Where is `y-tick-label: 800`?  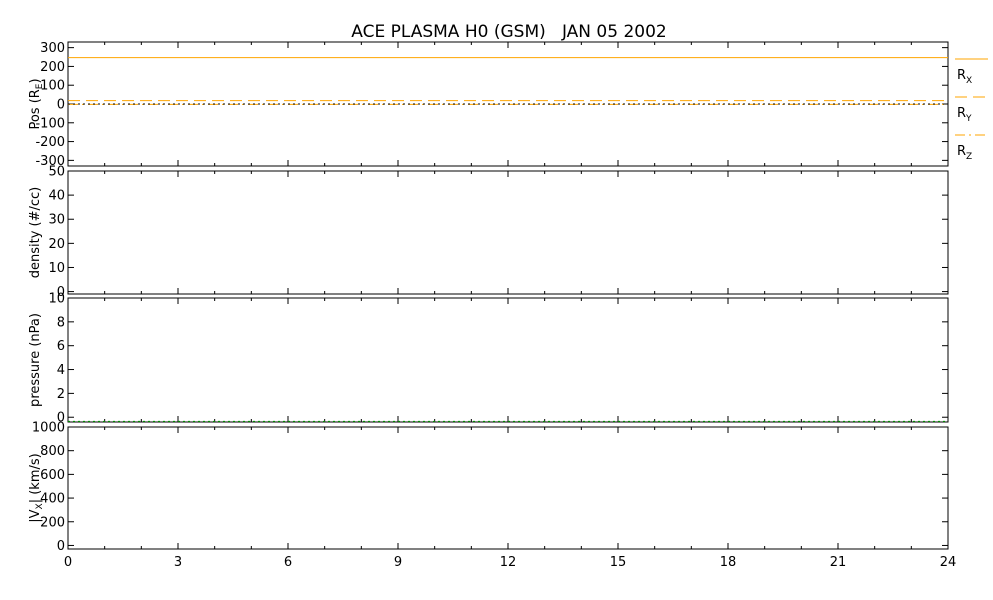
y-tick-label: 800 is located at coordinates (52, 451).